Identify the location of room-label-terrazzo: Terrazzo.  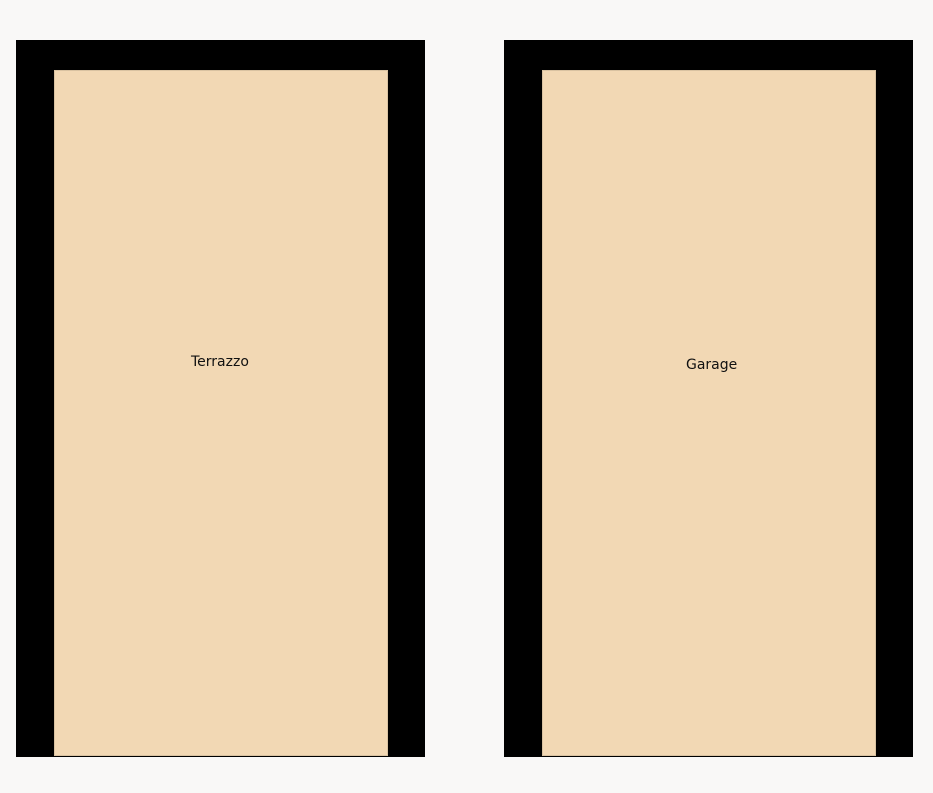
(220, 362).